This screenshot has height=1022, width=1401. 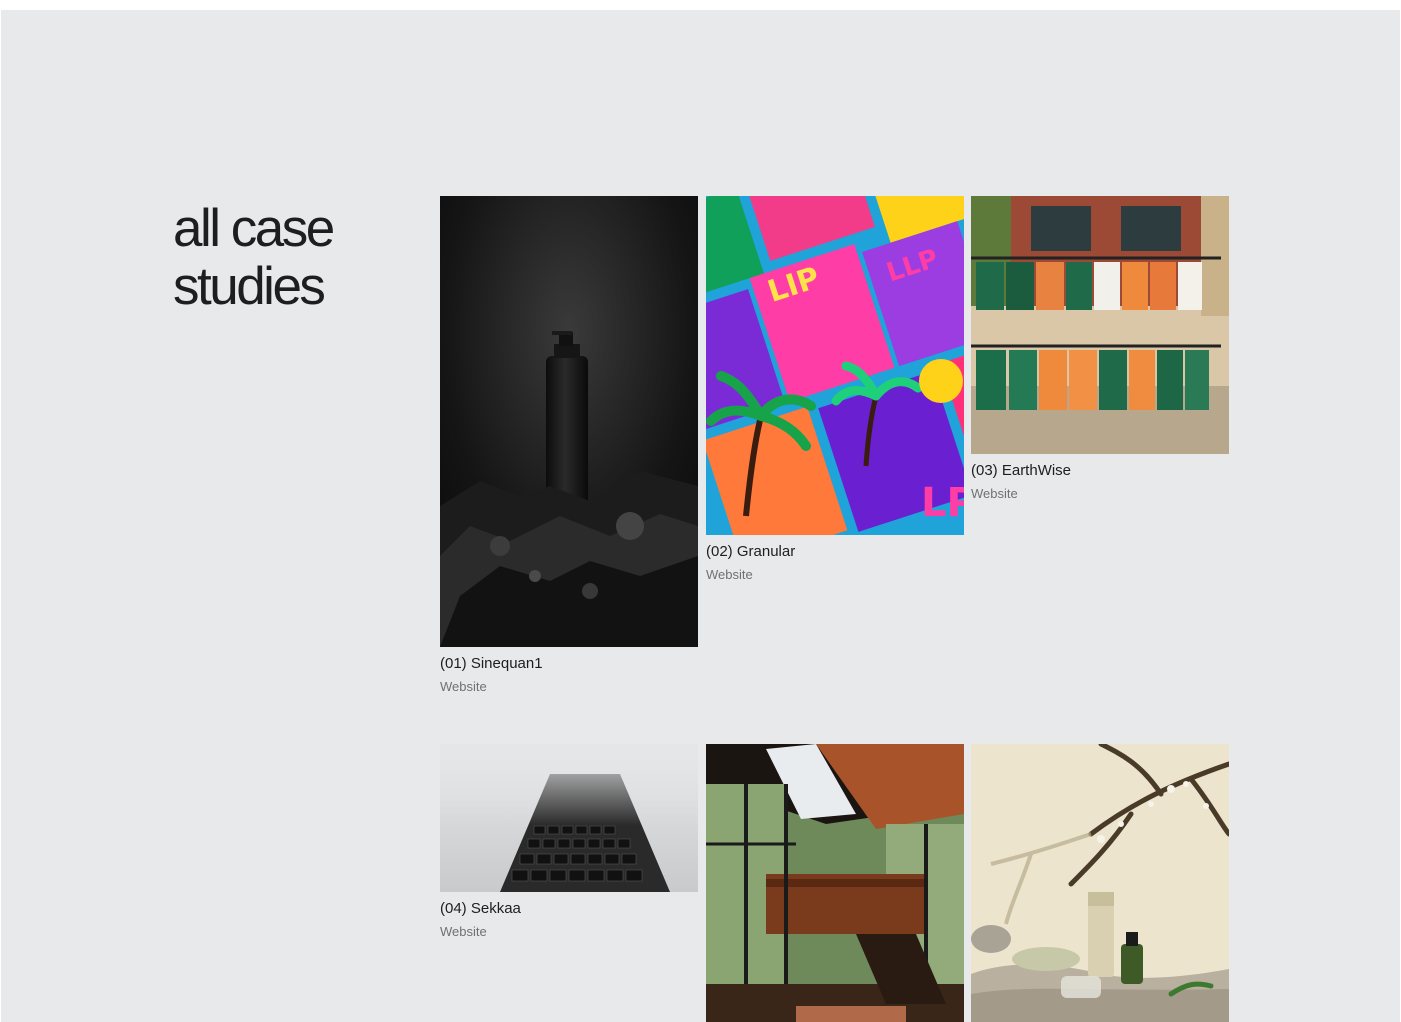 I want to click on cosmetics-image-icon, so click(x=1100, y=883).